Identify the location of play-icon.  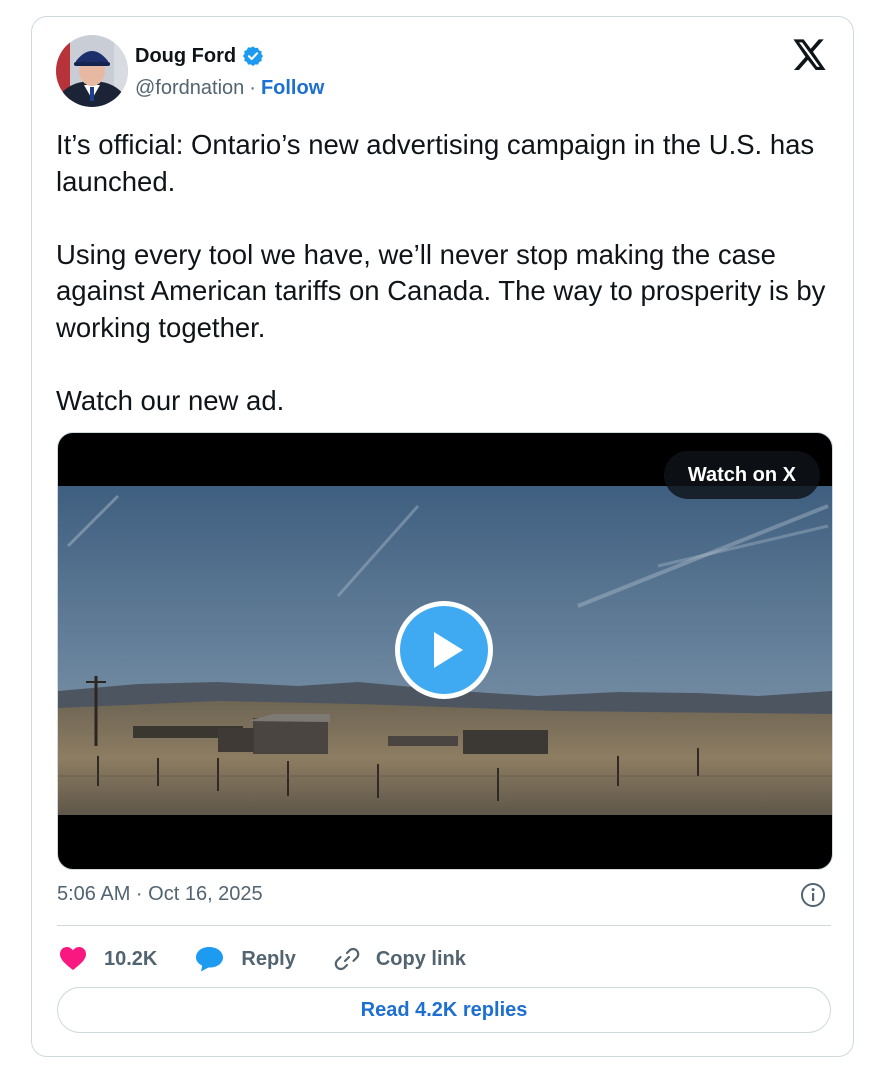
(444, 650).